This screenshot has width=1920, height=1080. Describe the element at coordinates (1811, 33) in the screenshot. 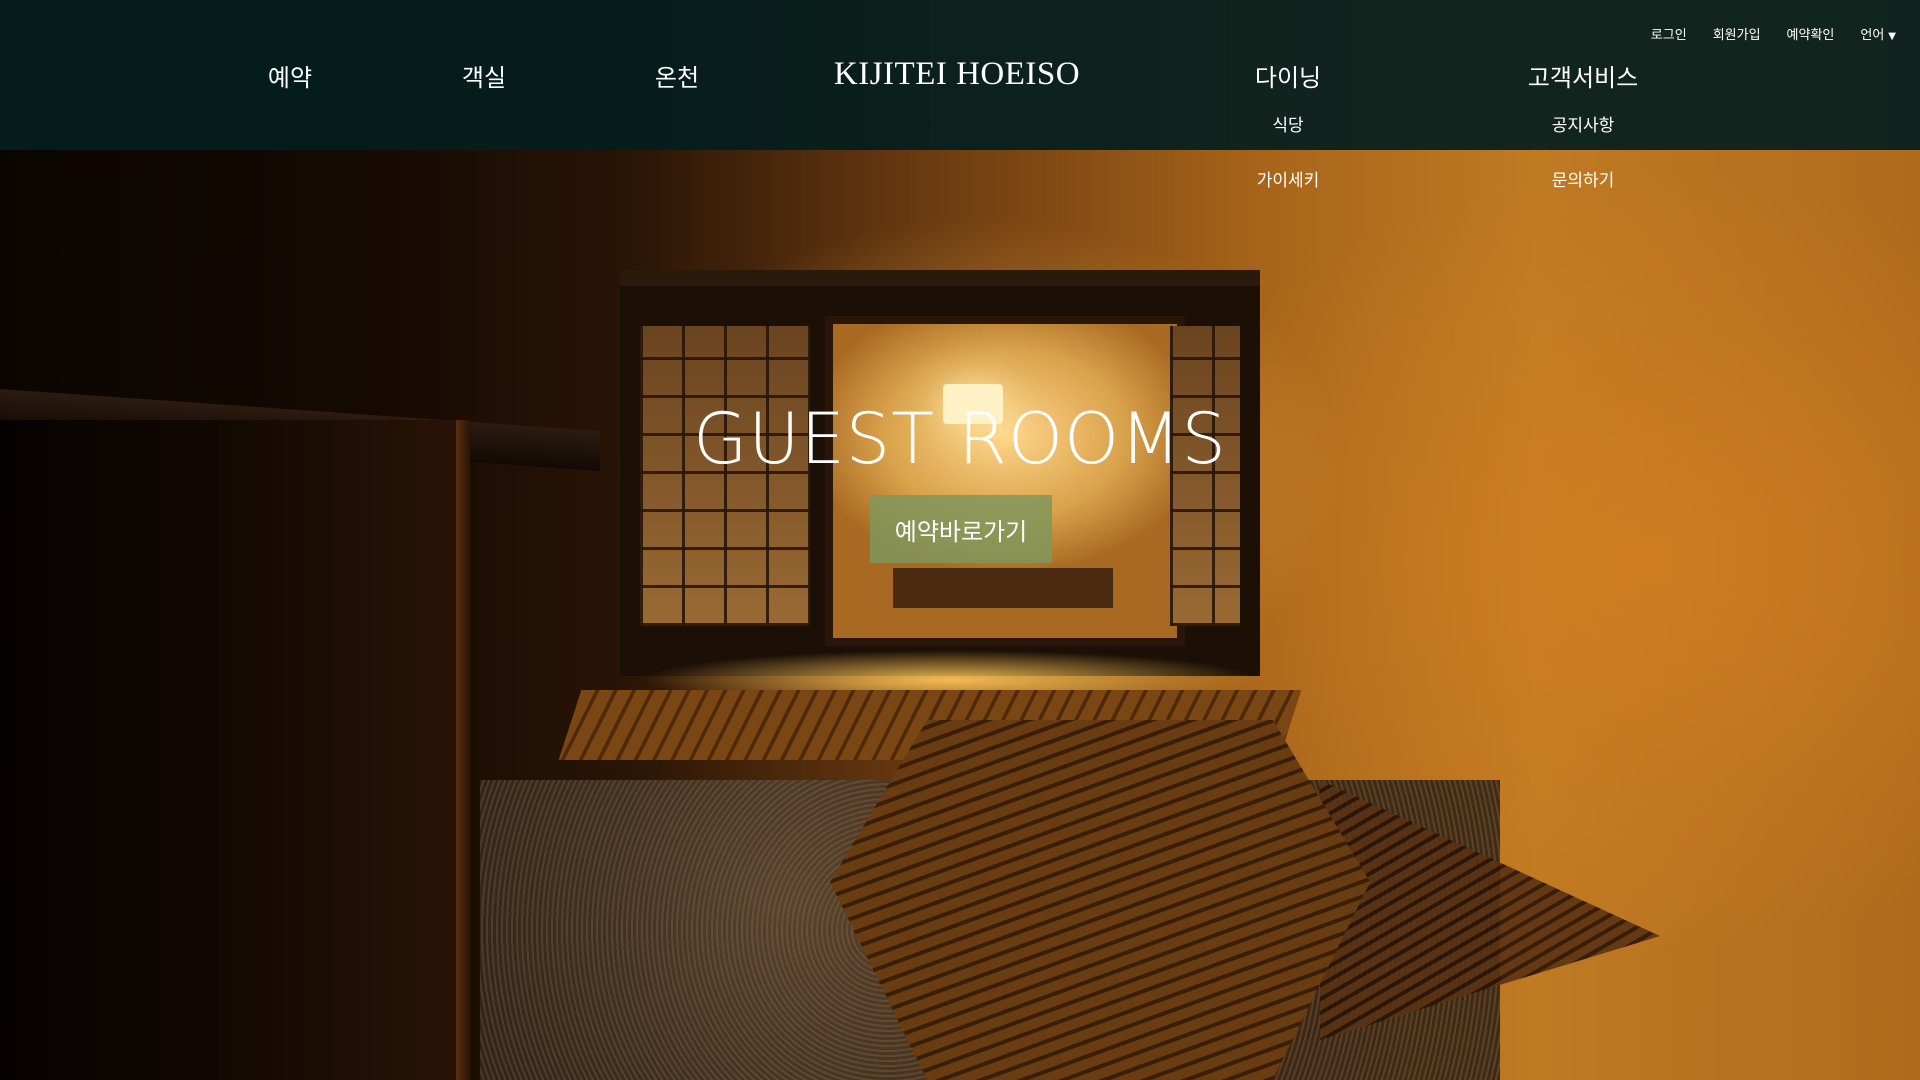

I see `check-reservation-link: 예약확인` at that location.